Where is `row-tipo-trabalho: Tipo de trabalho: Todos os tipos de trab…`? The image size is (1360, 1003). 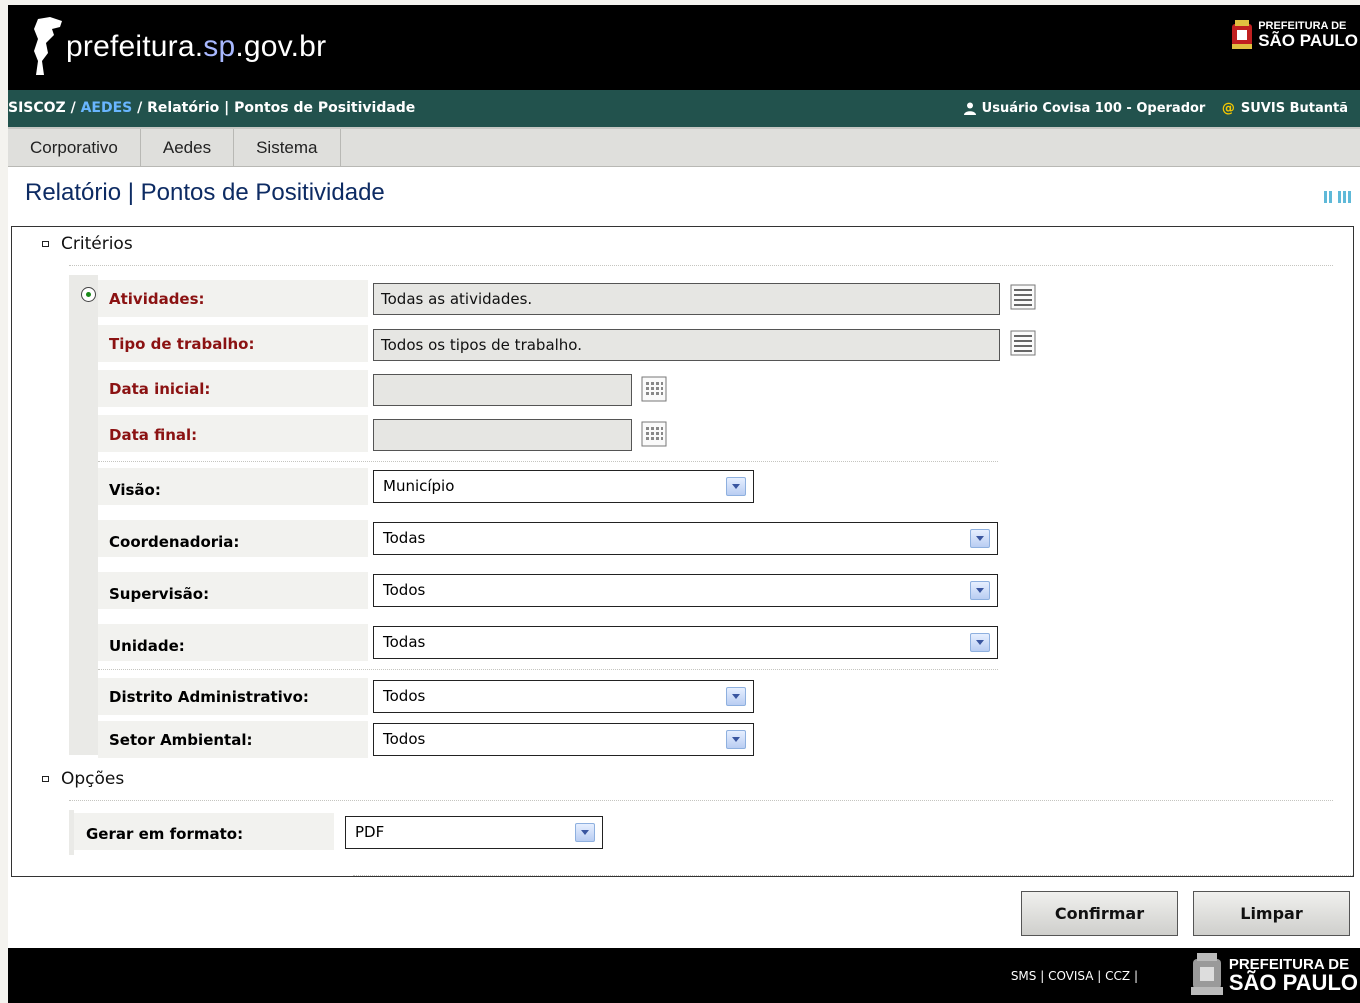 row-tipo-trabalho: Tipo de trabalho: Todos os tipos de trab… is located at coordinates (567, 344).